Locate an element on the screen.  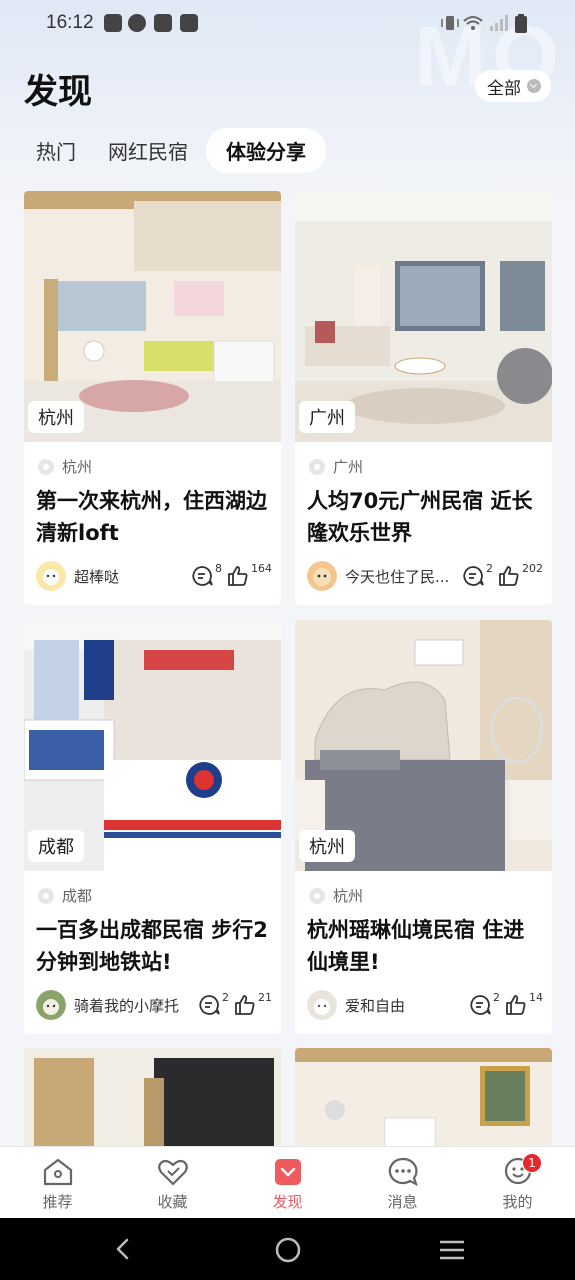
author-name: 骑着我的小摩托 is located at coordinates (127, 1005).